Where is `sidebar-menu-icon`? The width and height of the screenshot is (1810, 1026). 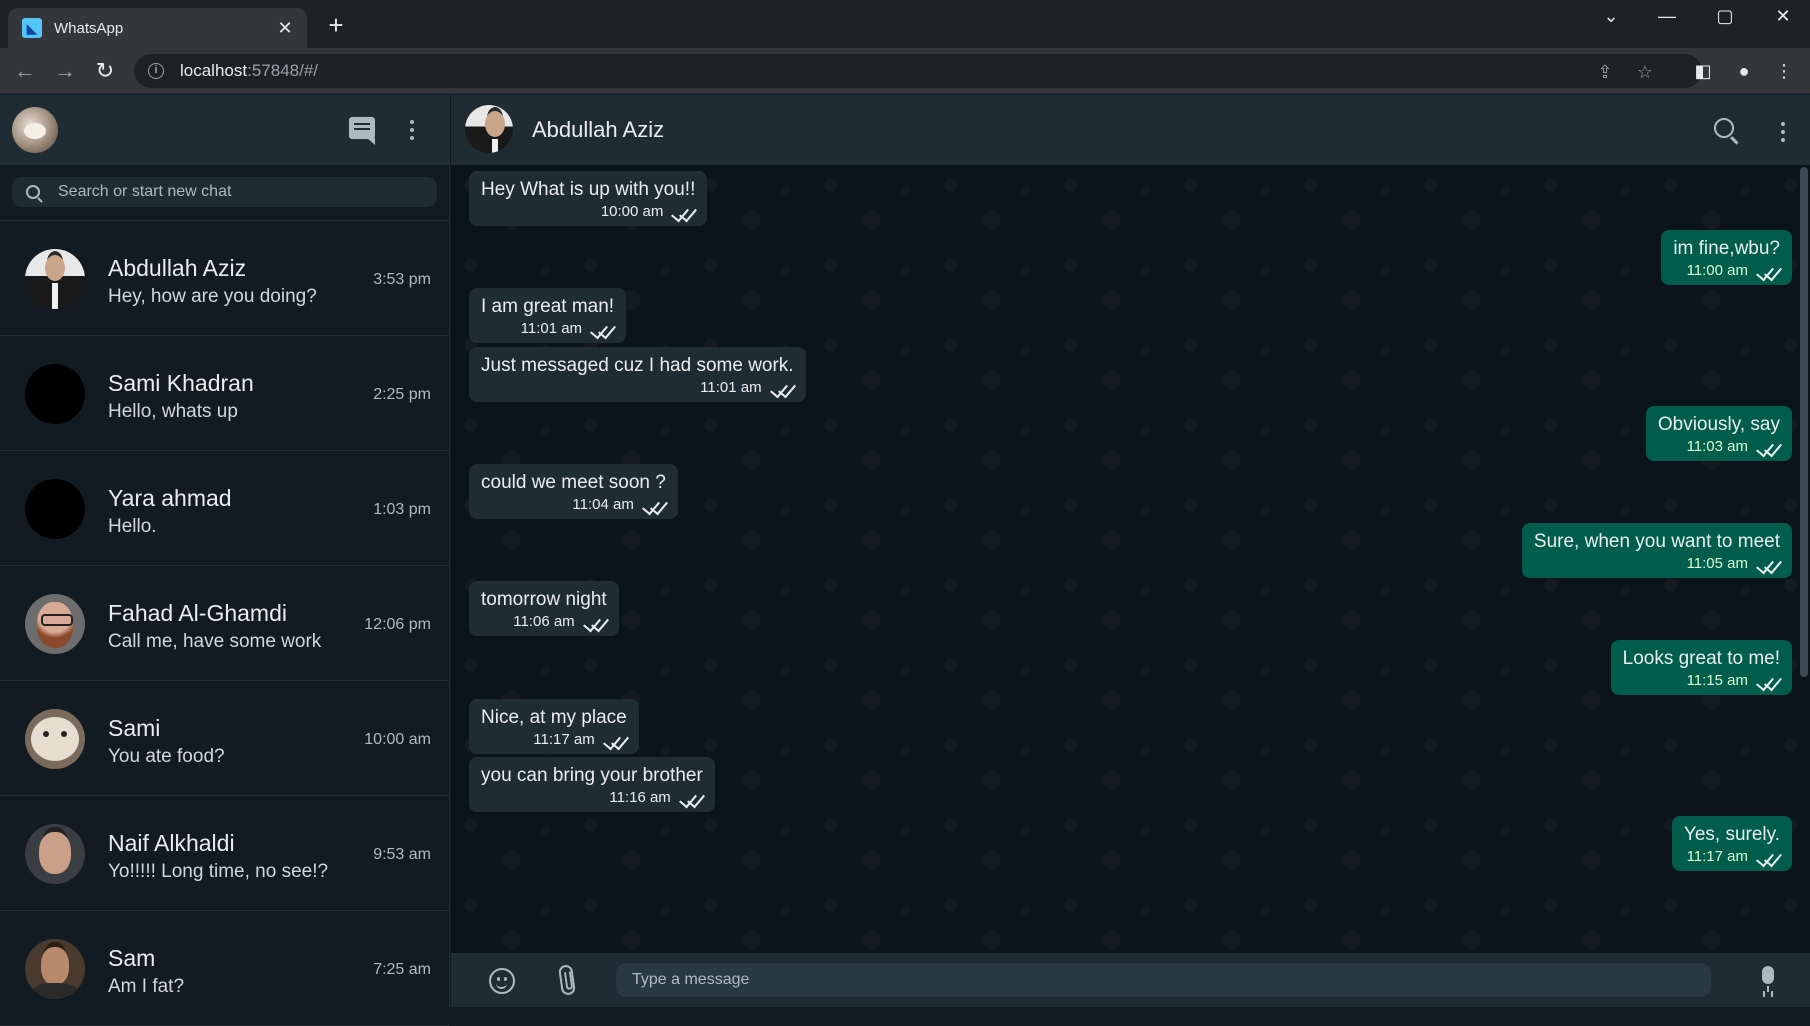 sidebar-menu-icon is located at coordinates (412, 128).